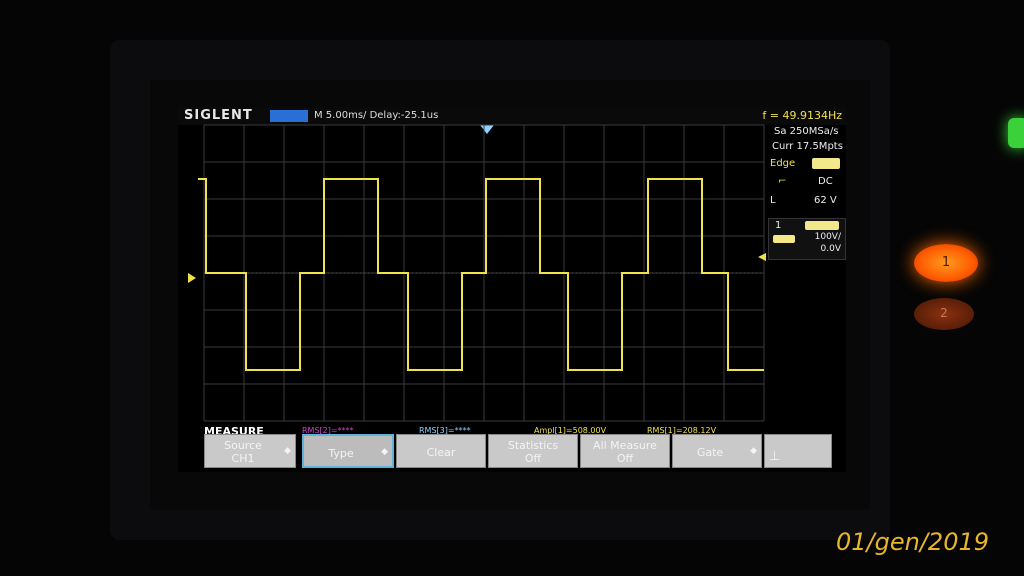  What do you see at coordinates (825, 200) in the screenshot?
I see `trigger-level: 62 V` at bounding box center [825, 200].